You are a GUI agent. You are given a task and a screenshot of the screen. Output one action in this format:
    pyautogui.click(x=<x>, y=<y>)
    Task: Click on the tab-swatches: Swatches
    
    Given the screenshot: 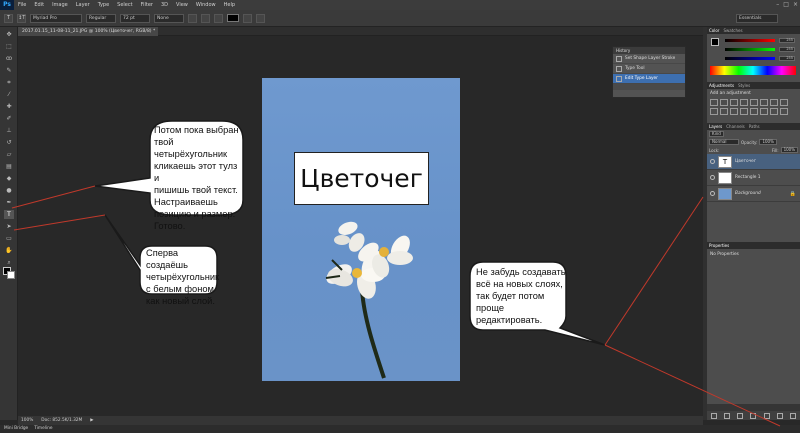 What is the action you would take?
    pyautogui.click(x=732, y=30)
    